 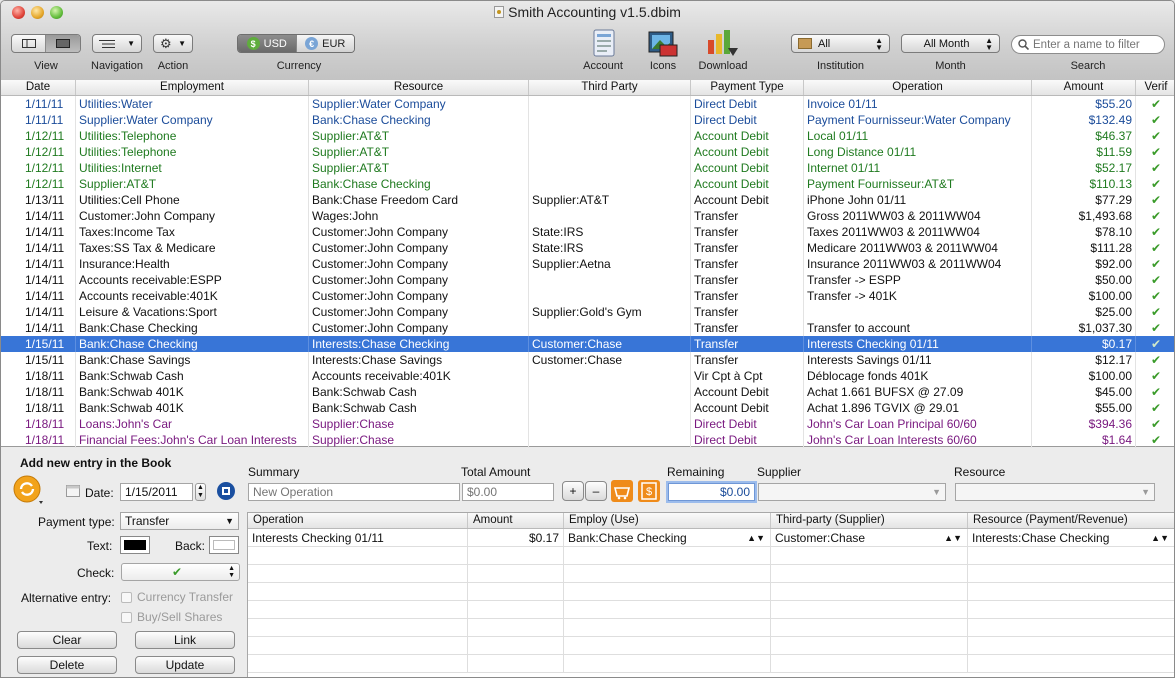 I want to click on date-field: 1/15/2011, so click(x=156, y=492).